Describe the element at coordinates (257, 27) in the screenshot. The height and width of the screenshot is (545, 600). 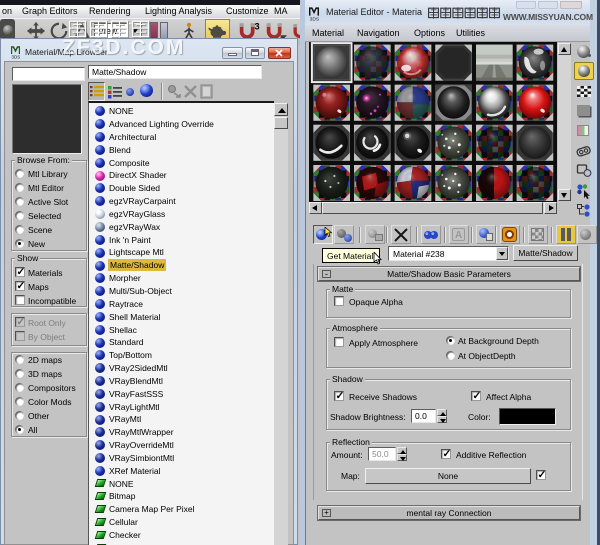
I see `svg-text: 3` at that location.